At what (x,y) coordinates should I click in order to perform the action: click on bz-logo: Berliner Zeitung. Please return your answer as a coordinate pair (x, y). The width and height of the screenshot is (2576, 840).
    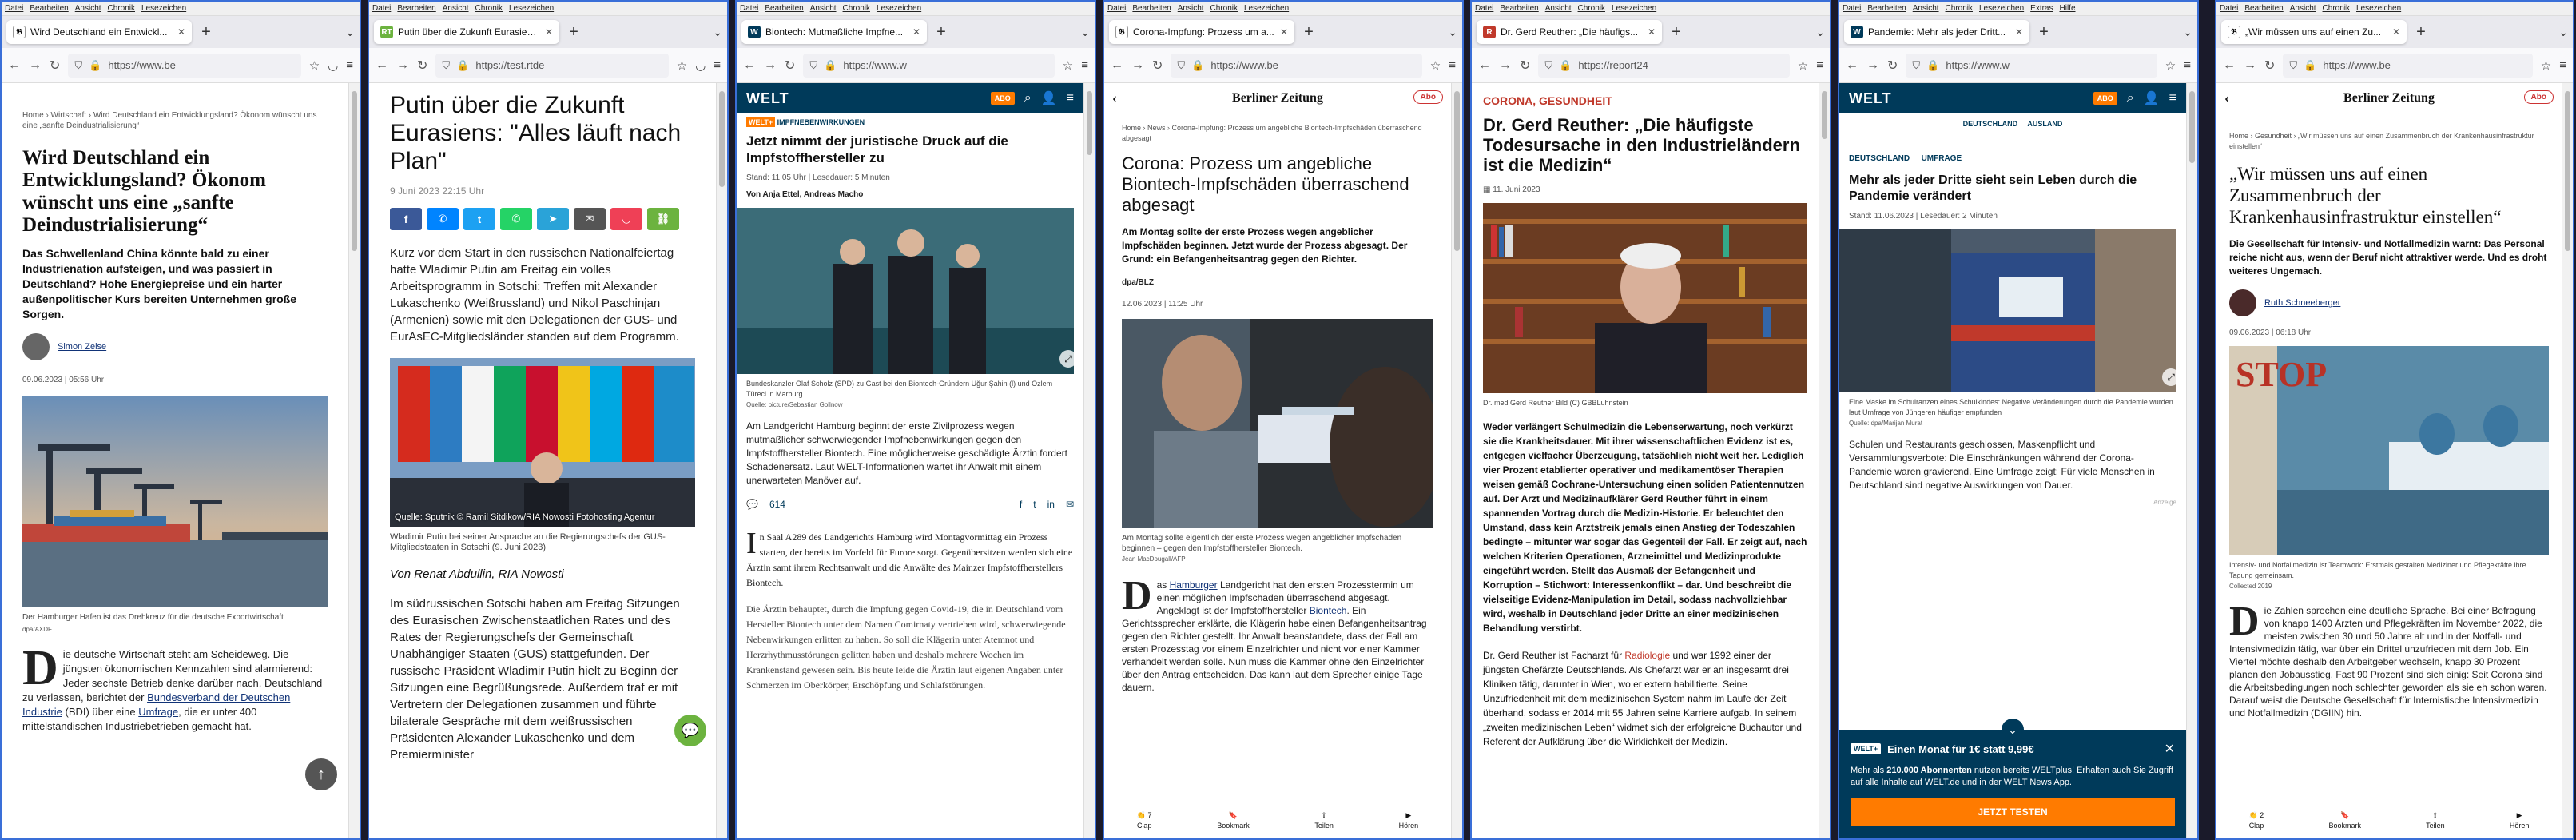
    Looking at the image, I should click on (2389, 98).